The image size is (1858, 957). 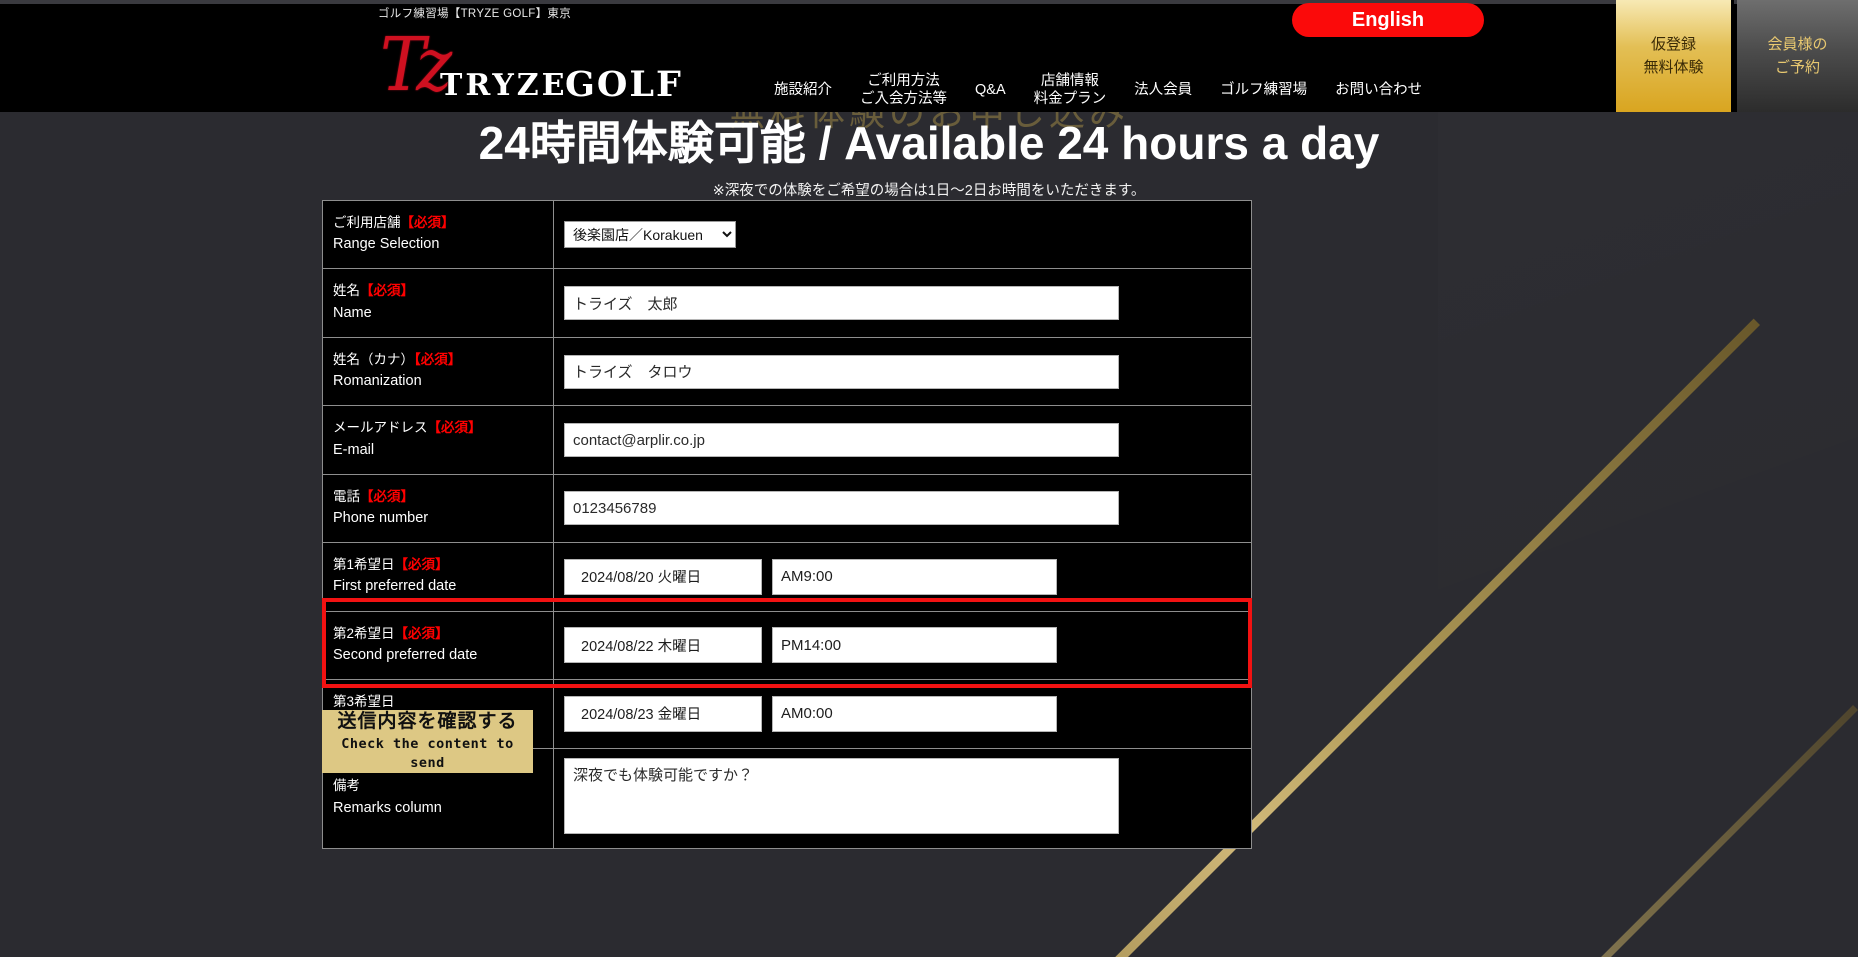 I want to click on third-preferred-date-input, so click(x=663, y=713).